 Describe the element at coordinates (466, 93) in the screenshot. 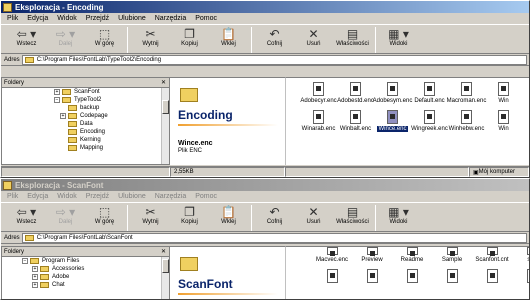

I see `file-item: Macroman.enc` at that location.